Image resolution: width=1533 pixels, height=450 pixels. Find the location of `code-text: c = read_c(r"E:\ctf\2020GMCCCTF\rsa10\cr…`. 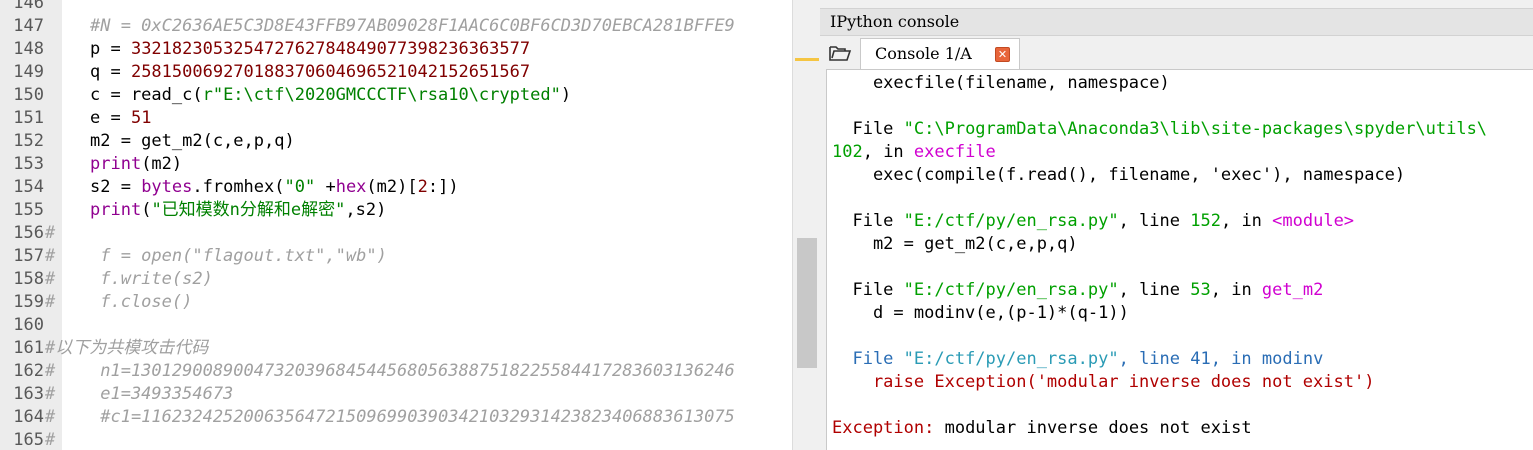

code-text: c = read_c(r"E:\ctf\2020GMCCCTF\rsa10\cr… is located at coordinates (330, 95).